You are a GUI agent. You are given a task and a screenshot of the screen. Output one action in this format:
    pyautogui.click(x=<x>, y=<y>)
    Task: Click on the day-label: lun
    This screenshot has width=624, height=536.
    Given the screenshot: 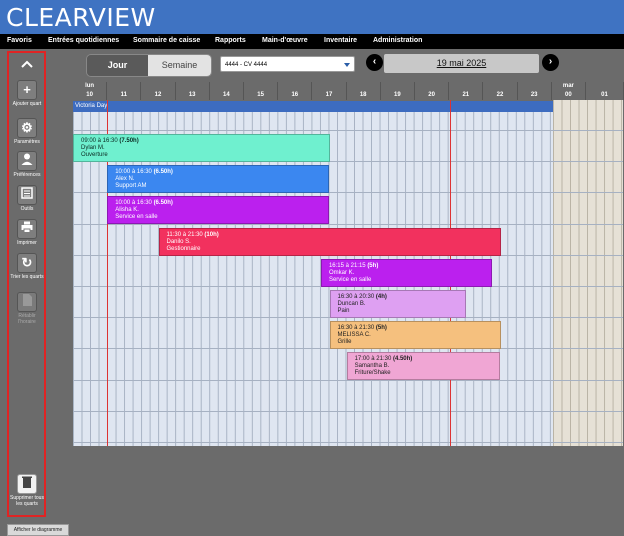 What is the action you would take?
    pyautogui.click(x=90, y=86)
    